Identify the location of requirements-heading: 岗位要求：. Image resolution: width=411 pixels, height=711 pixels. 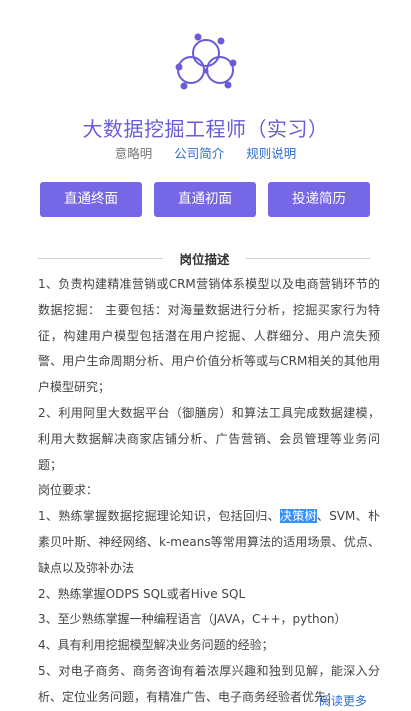
(68, 490).